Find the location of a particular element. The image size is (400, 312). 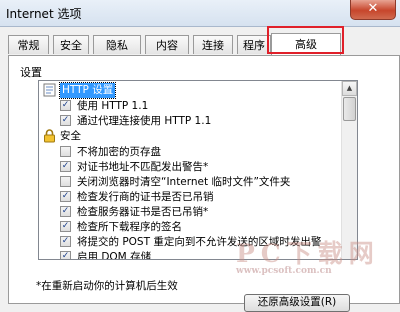

list-item-label: 通过代理连接使用 HTTP 1.1 is located at coordinates (144, 121).